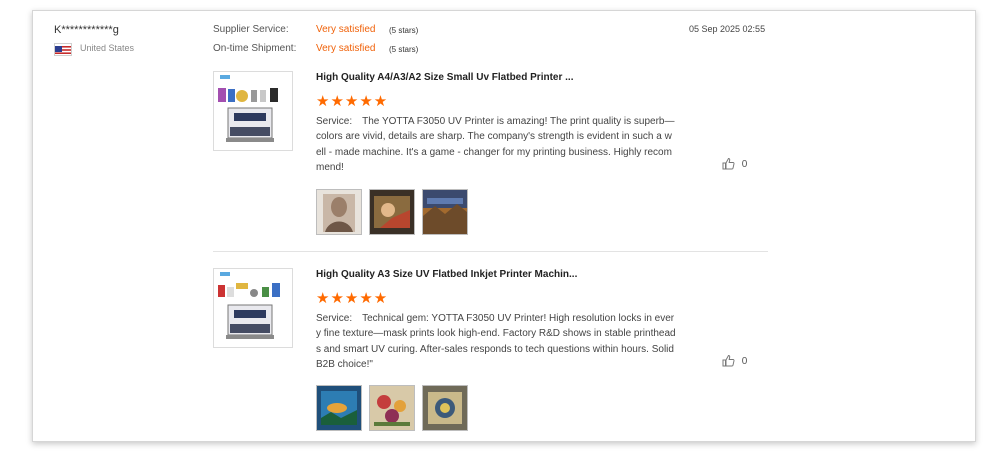 The image size is (1000, 458). What do you see at coordinates (255, 48) in the screenshot?
I see `on-time-shipment-label: On-time Shipment:` at bounding box center [255, 48].